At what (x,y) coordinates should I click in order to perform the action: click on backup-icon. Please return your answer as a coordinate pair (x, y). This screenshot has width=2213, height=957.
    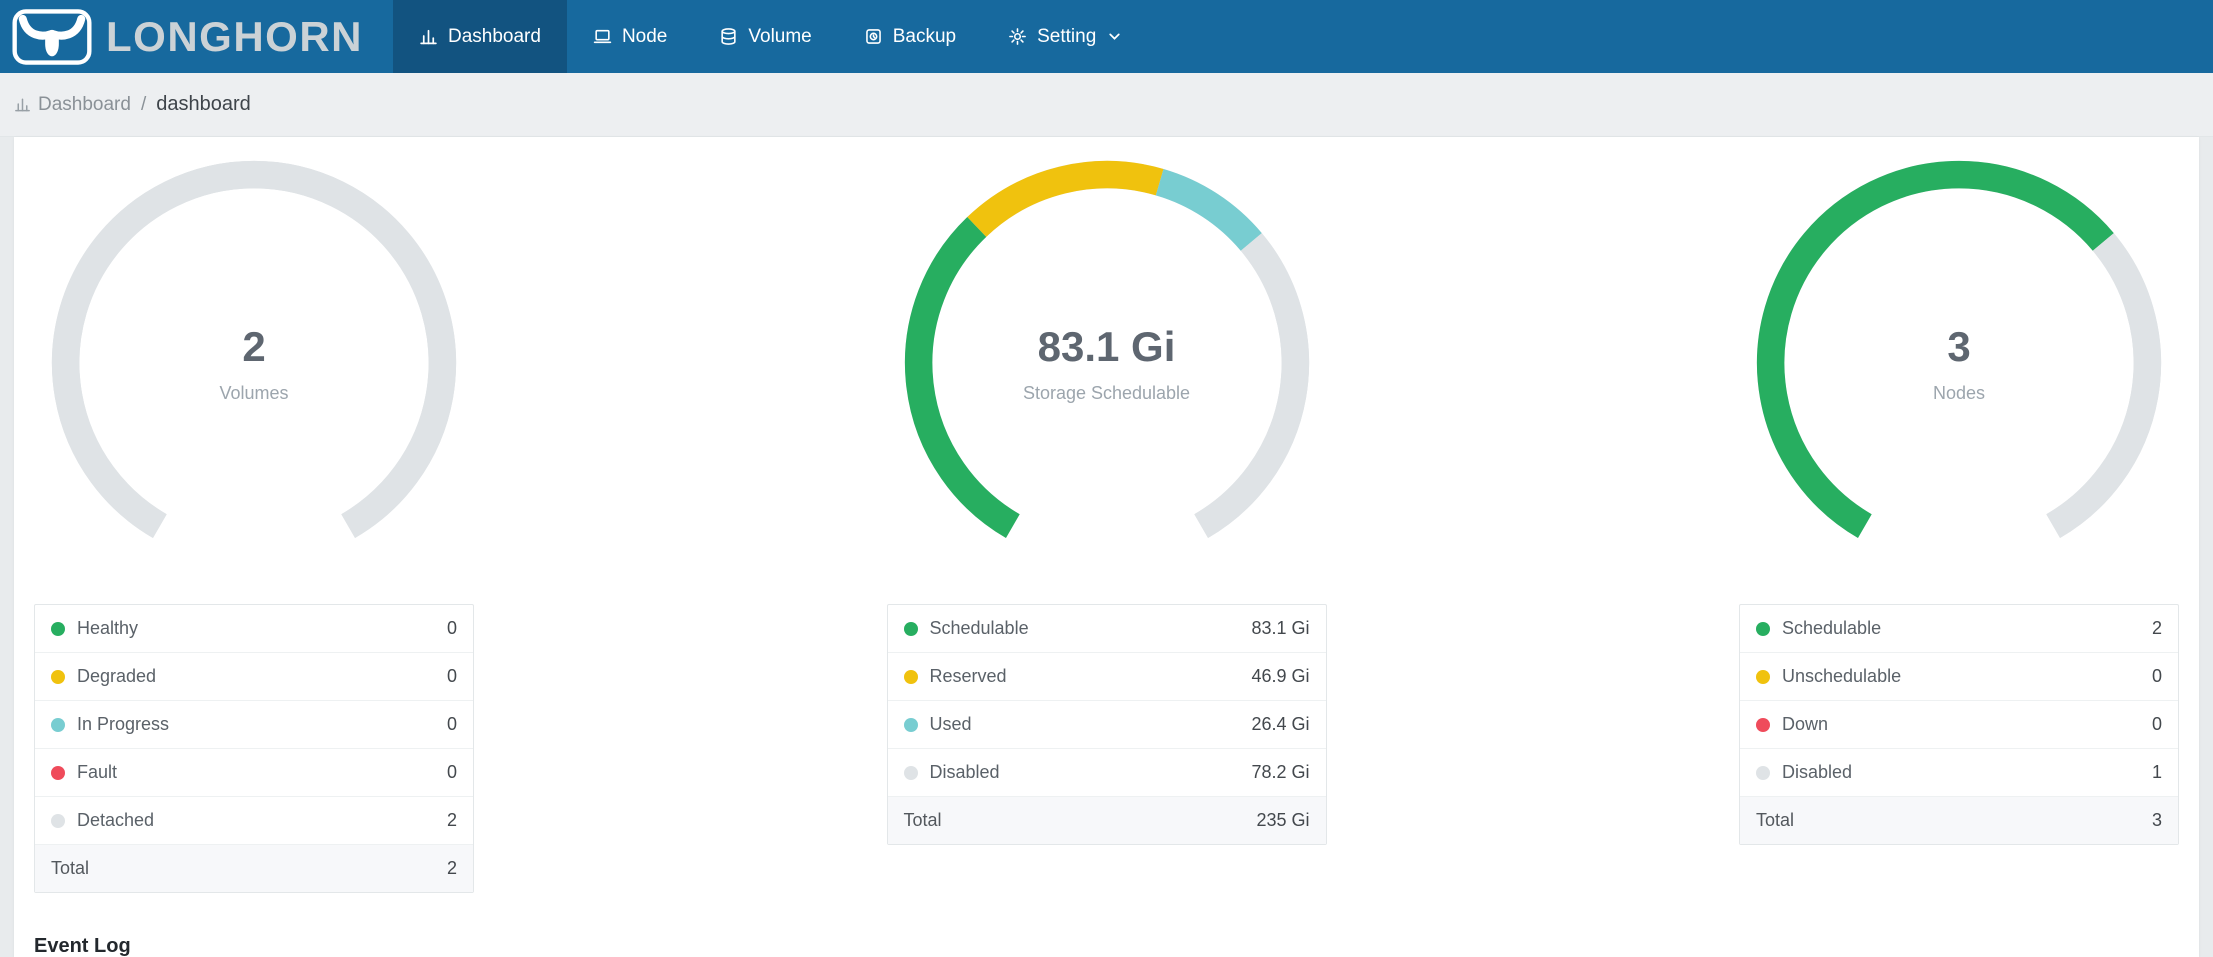
    Looking at the image, I should click on (873, 36).